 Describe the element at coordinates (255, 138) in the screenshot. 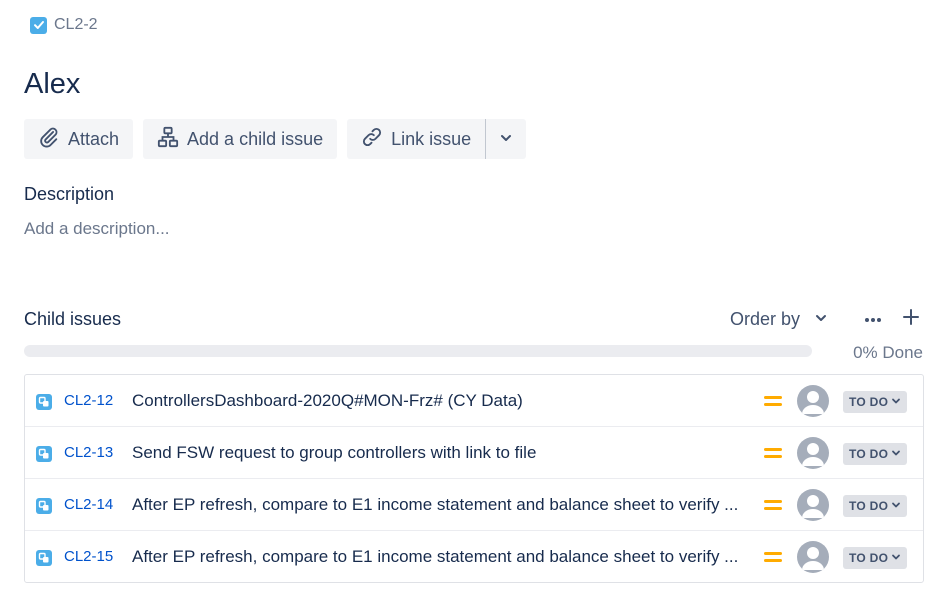

I see `add-child-label: Add a child issue` at that location.